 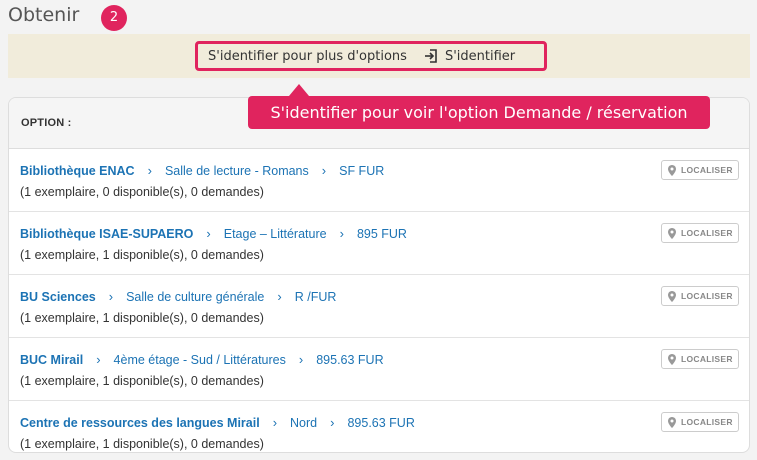 What do you see at coordinates (361, 171) in the screenshot?
I see `call-number-link: SF FUR` at bounding box center [361, 171].